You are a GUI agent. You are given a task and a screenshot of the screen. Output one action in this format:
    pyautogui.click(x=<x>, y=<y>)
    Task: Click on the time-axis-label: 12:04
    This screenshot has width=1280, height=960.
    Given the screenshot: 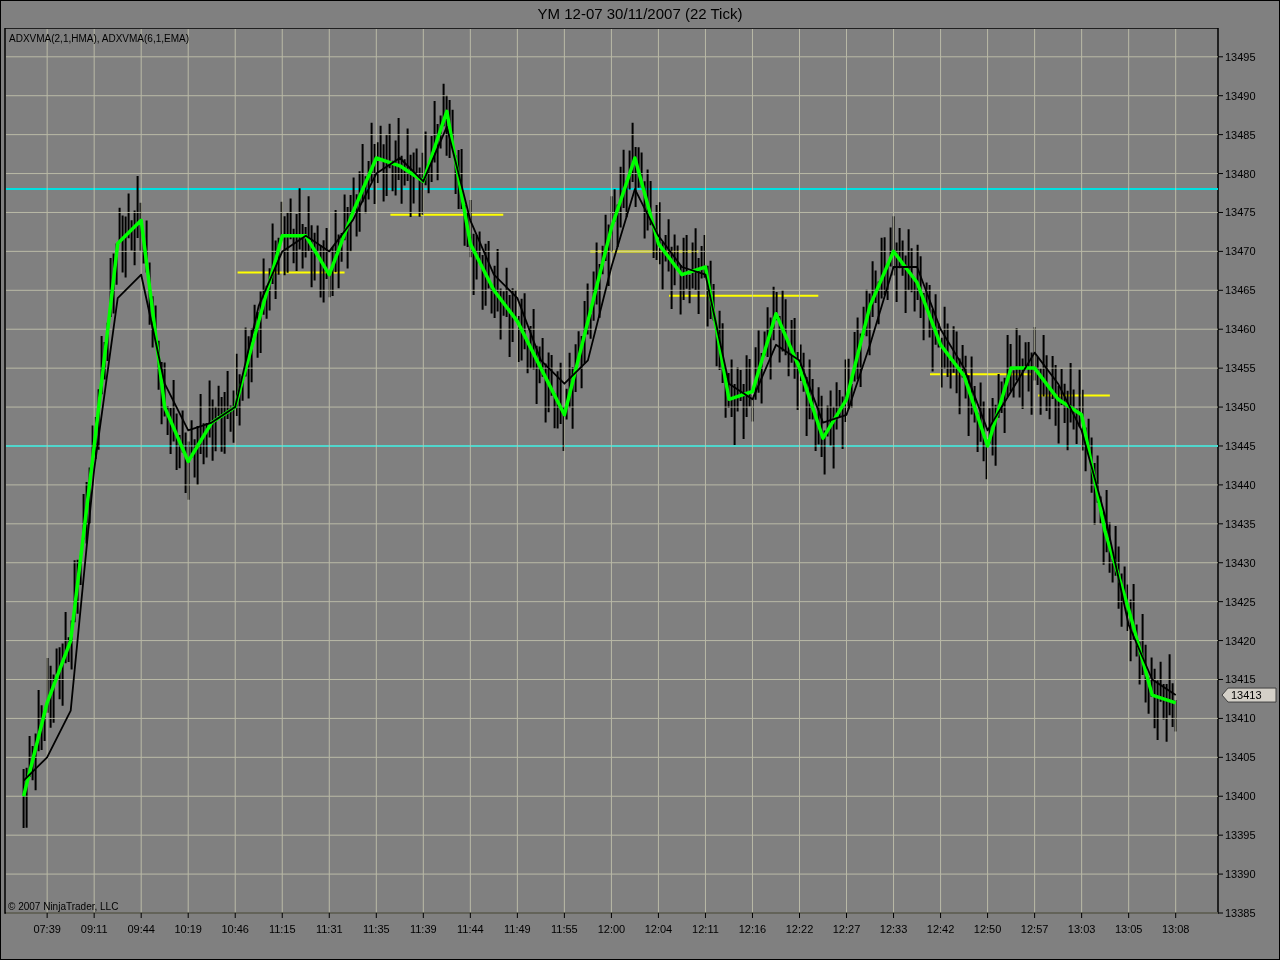 What is the action you would take?
    pyautogui.click(x=658, y=929)
    